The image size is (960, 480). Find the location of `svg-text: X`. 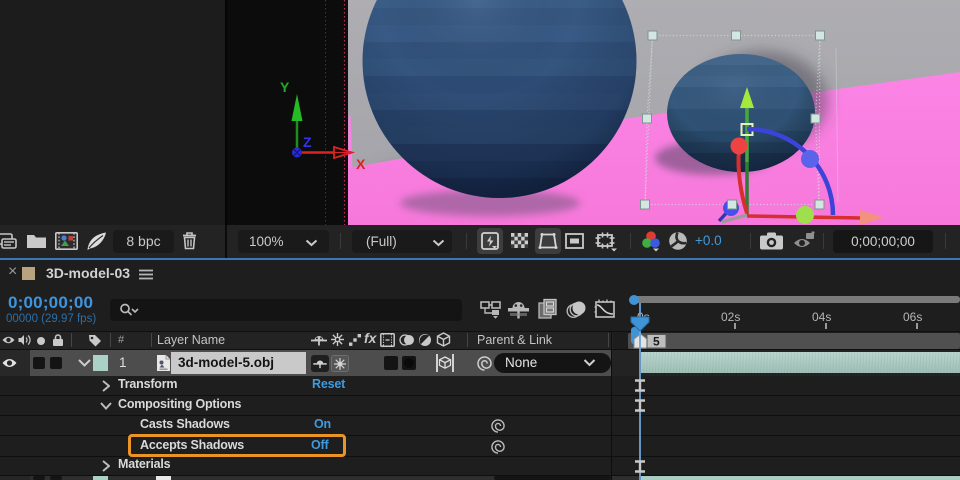

svg-text: X is located at coordinates (361, 164).